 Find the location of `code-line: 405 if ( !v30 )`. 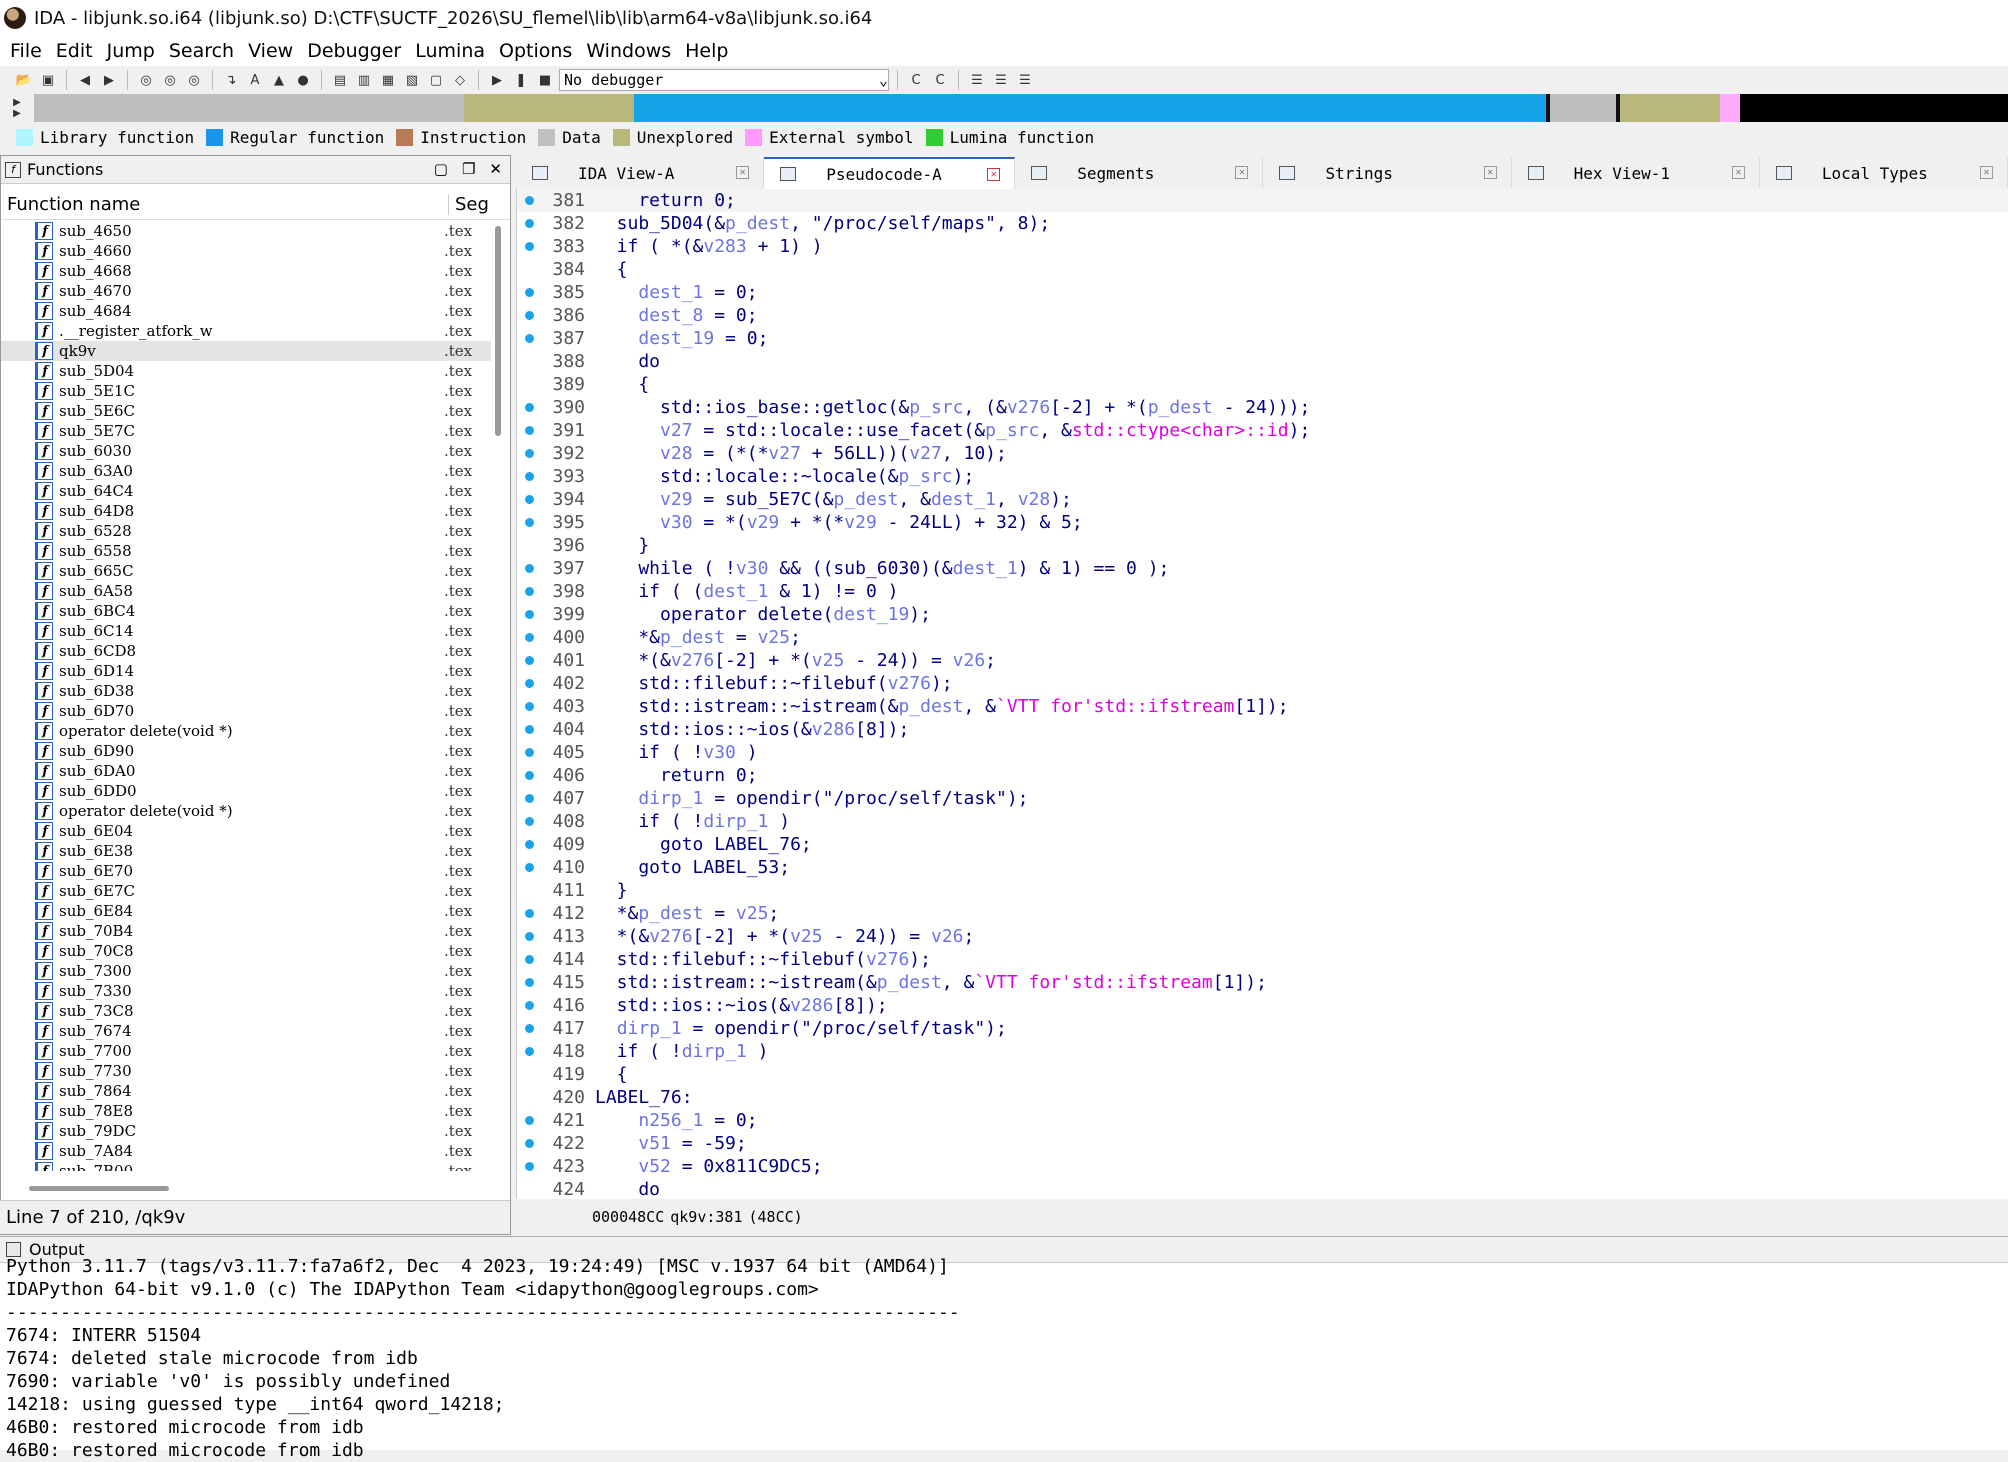

code-line: 405 if ( !v30 ) is located at coordinates (1262, 752).